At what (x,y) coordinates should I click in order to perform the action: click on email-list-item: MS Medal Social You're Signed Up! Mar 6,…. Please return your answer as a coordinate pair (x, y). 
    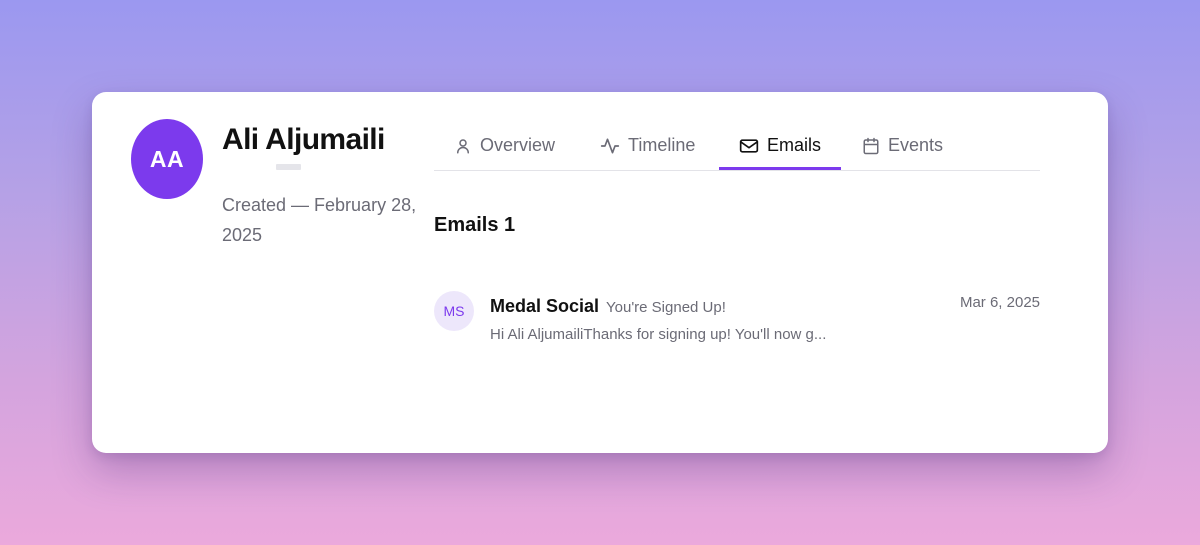
    Looking at the image, I should click on (737, 320).